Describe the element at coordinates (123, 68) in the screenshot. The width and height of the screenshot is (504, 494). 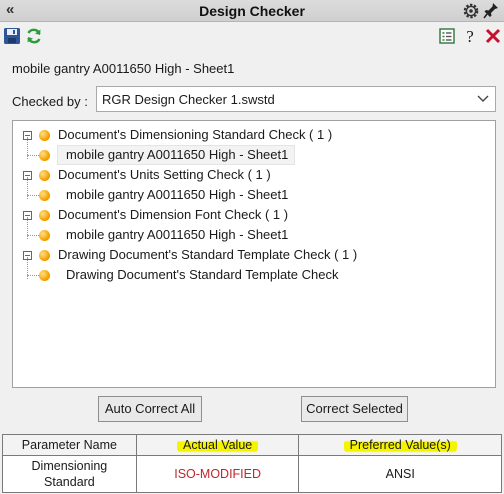
I see `document-title: mobile gantry A0011650 High - Sheet1` at that location.